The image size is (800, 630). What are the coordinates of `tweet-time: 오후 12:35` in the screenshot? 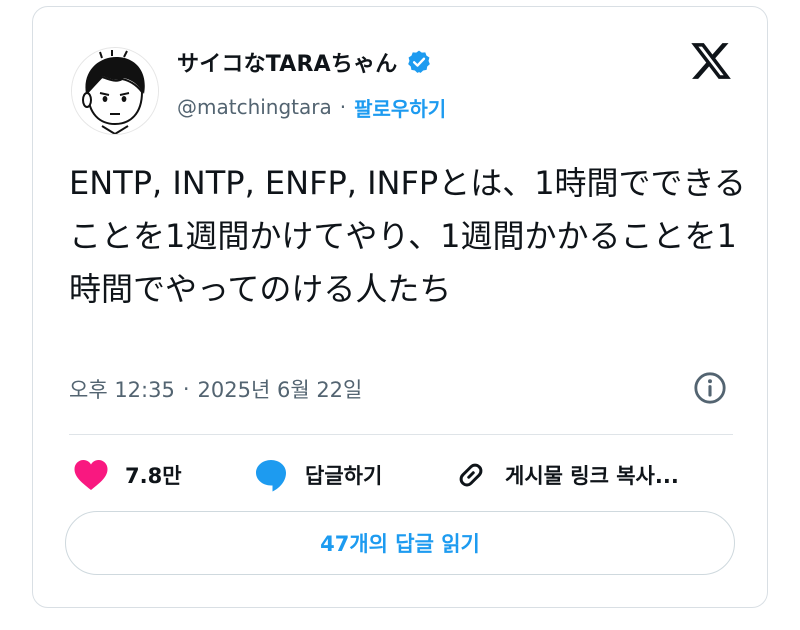 It's located at (122, 390).